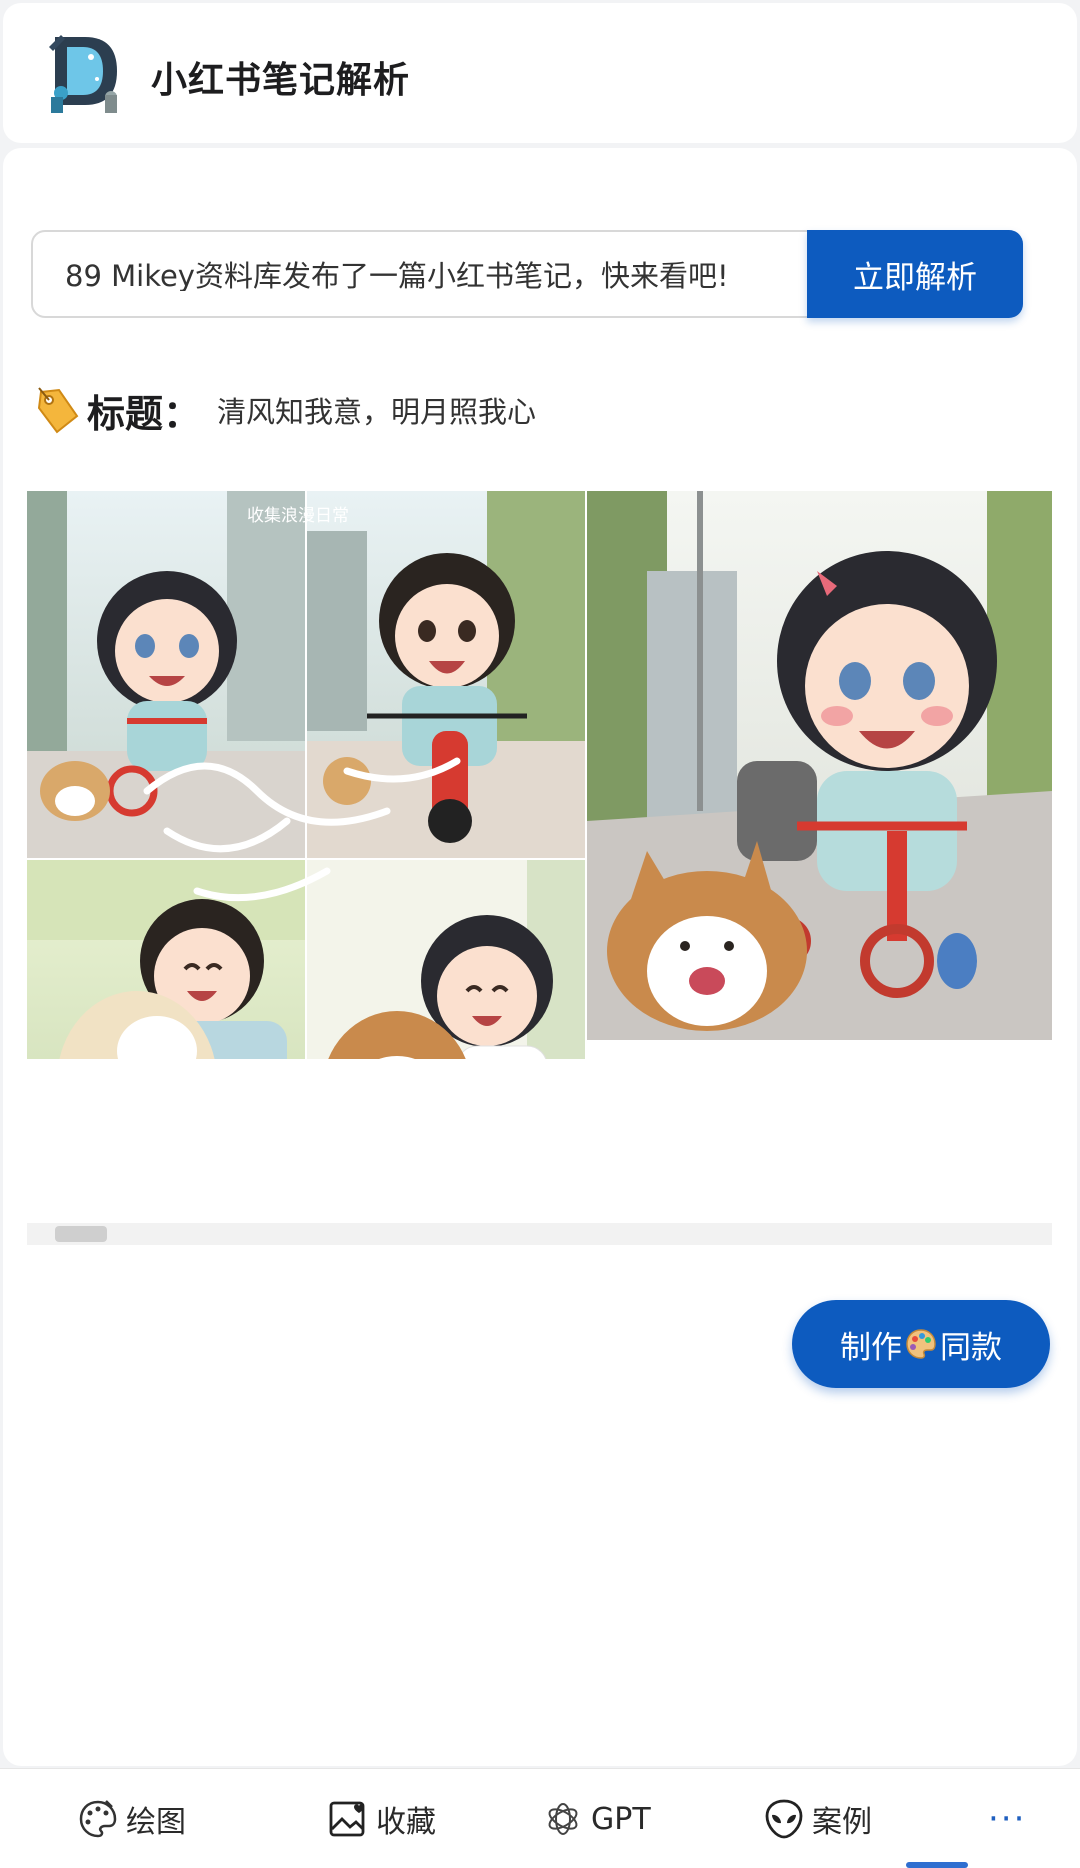 The image size is (1080, 1868). Describe the element at coordinates (81, 1234) in the screenshot. I see `gallery-scroll-thumb` at that location.